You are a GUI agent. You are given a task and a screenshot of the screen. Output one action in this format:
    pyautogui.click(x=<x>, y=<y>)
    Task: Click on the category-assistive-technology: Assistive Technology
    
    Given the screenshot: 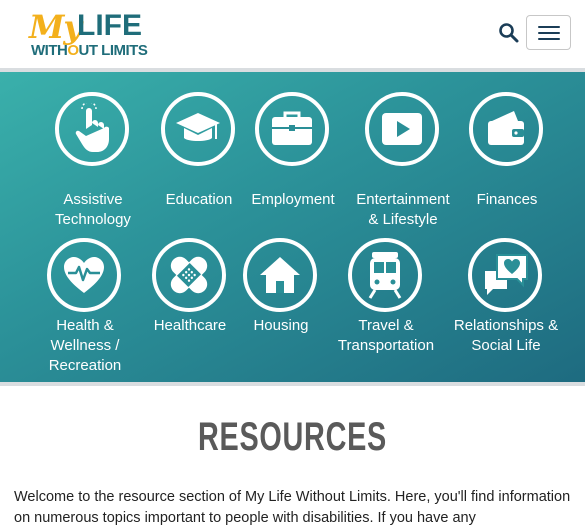 What is the action you would take?
    pyautogui.click(x=93, y=160)
    